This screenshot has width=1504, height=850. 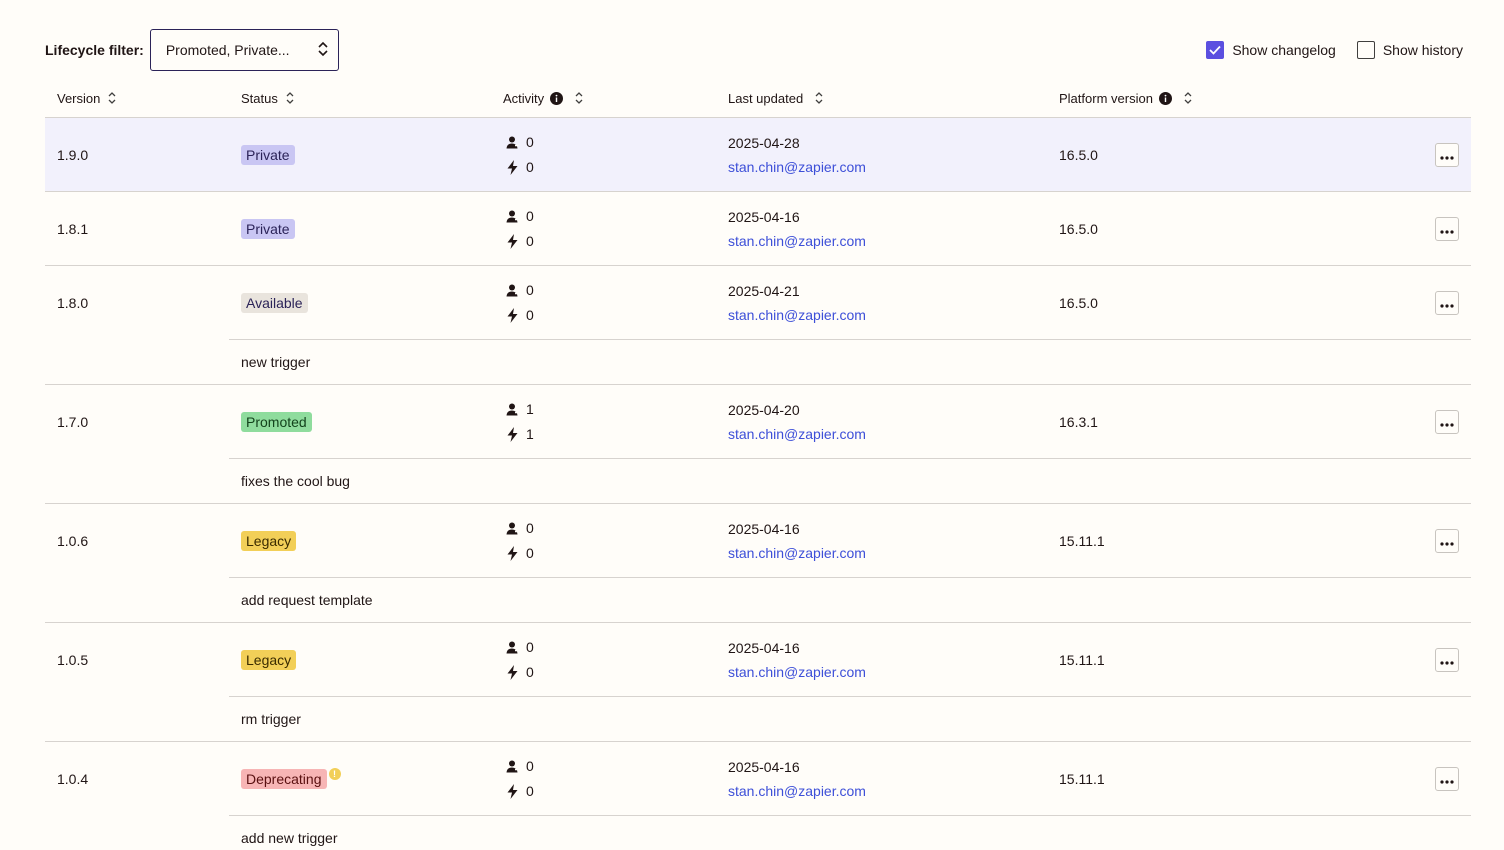 I want to click on status-cell: Deprecating !, so click(x=291, y=778).